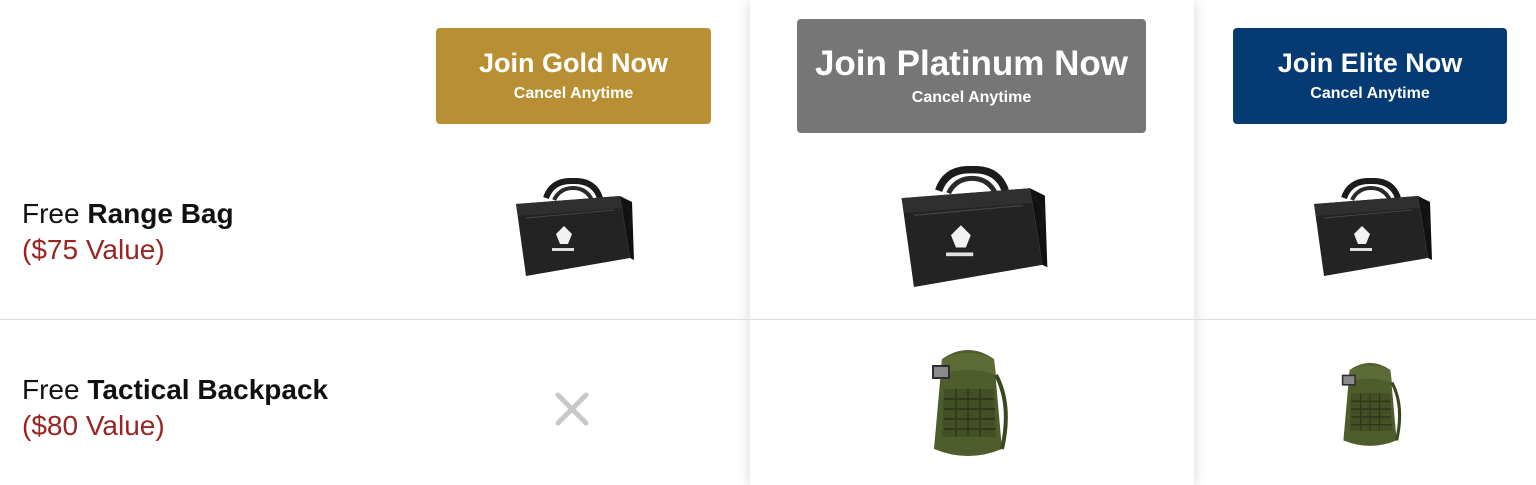 This screenshot has width=1536, height=485. Describe the element at coordinates (971, 63) in the screenshot. I see `join-platinum-label: Join Platinum Now` at that location.